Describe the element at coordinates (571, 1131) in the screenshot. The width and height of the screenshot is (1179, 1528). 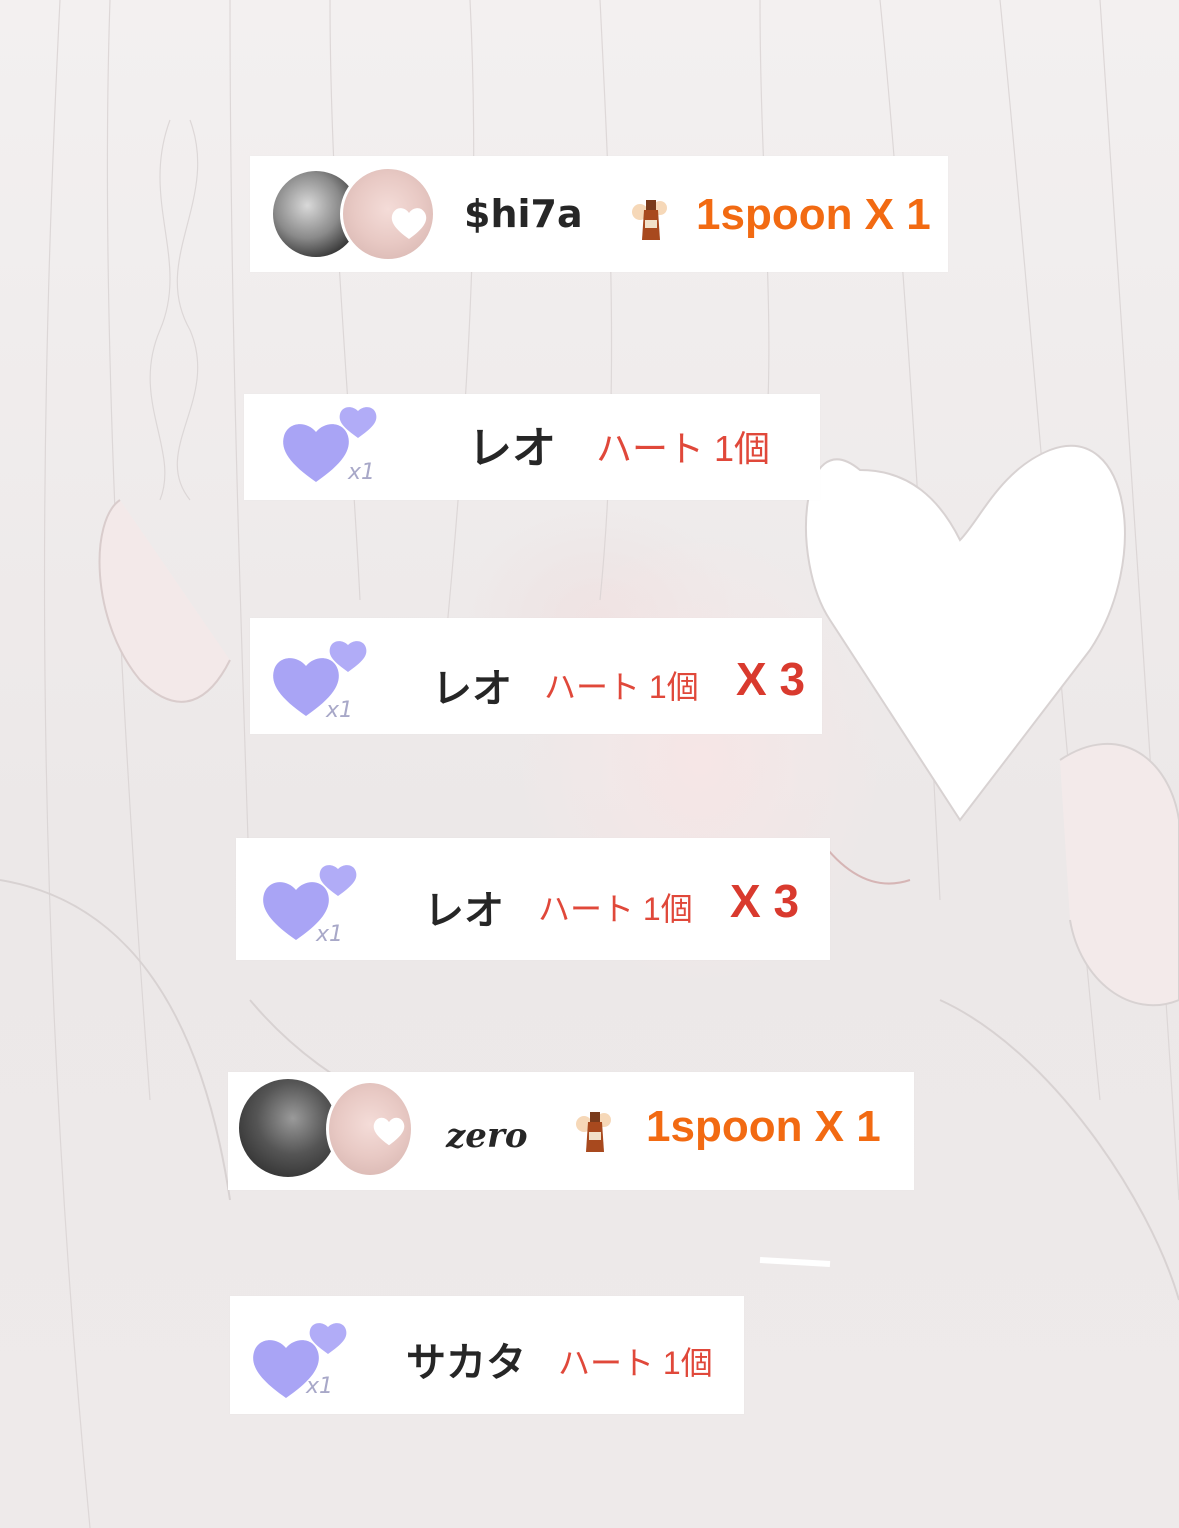
I see `gift-row-spoon: zero 1spoon X 1` at that location.